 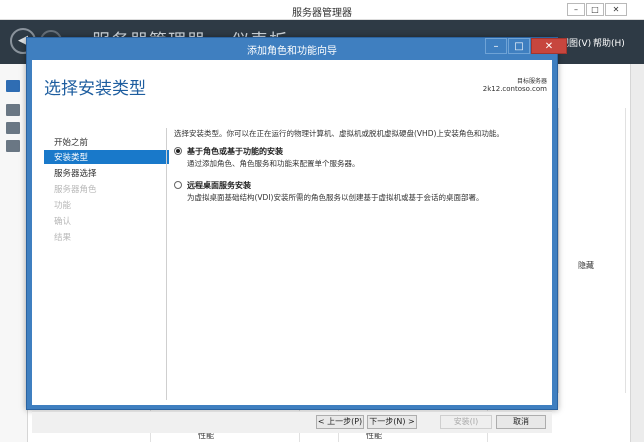 What do you see at coordinates (100, 268) in the screenshot?
I see `wizard-steps: 开始之前 安装类型 服务器选择 服务器角色 功能 确认 结果` at bounding box center [100, 268].